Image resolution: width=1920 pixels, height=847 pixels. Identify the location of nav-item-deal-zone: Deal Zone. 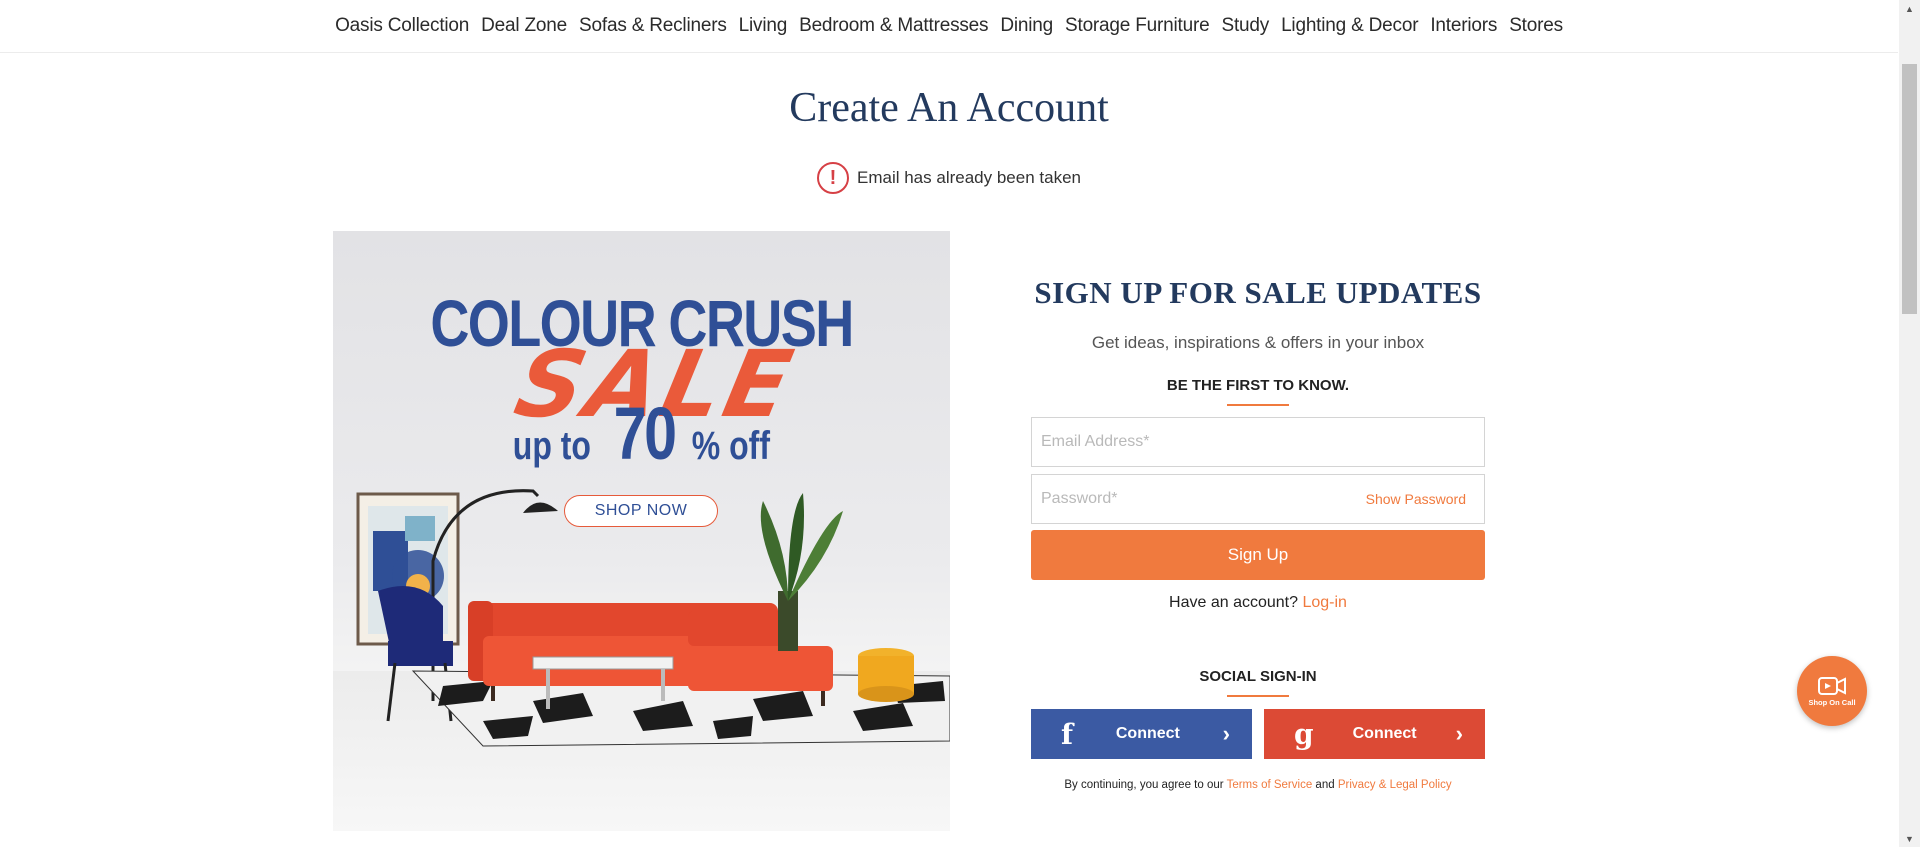
(524, 26).